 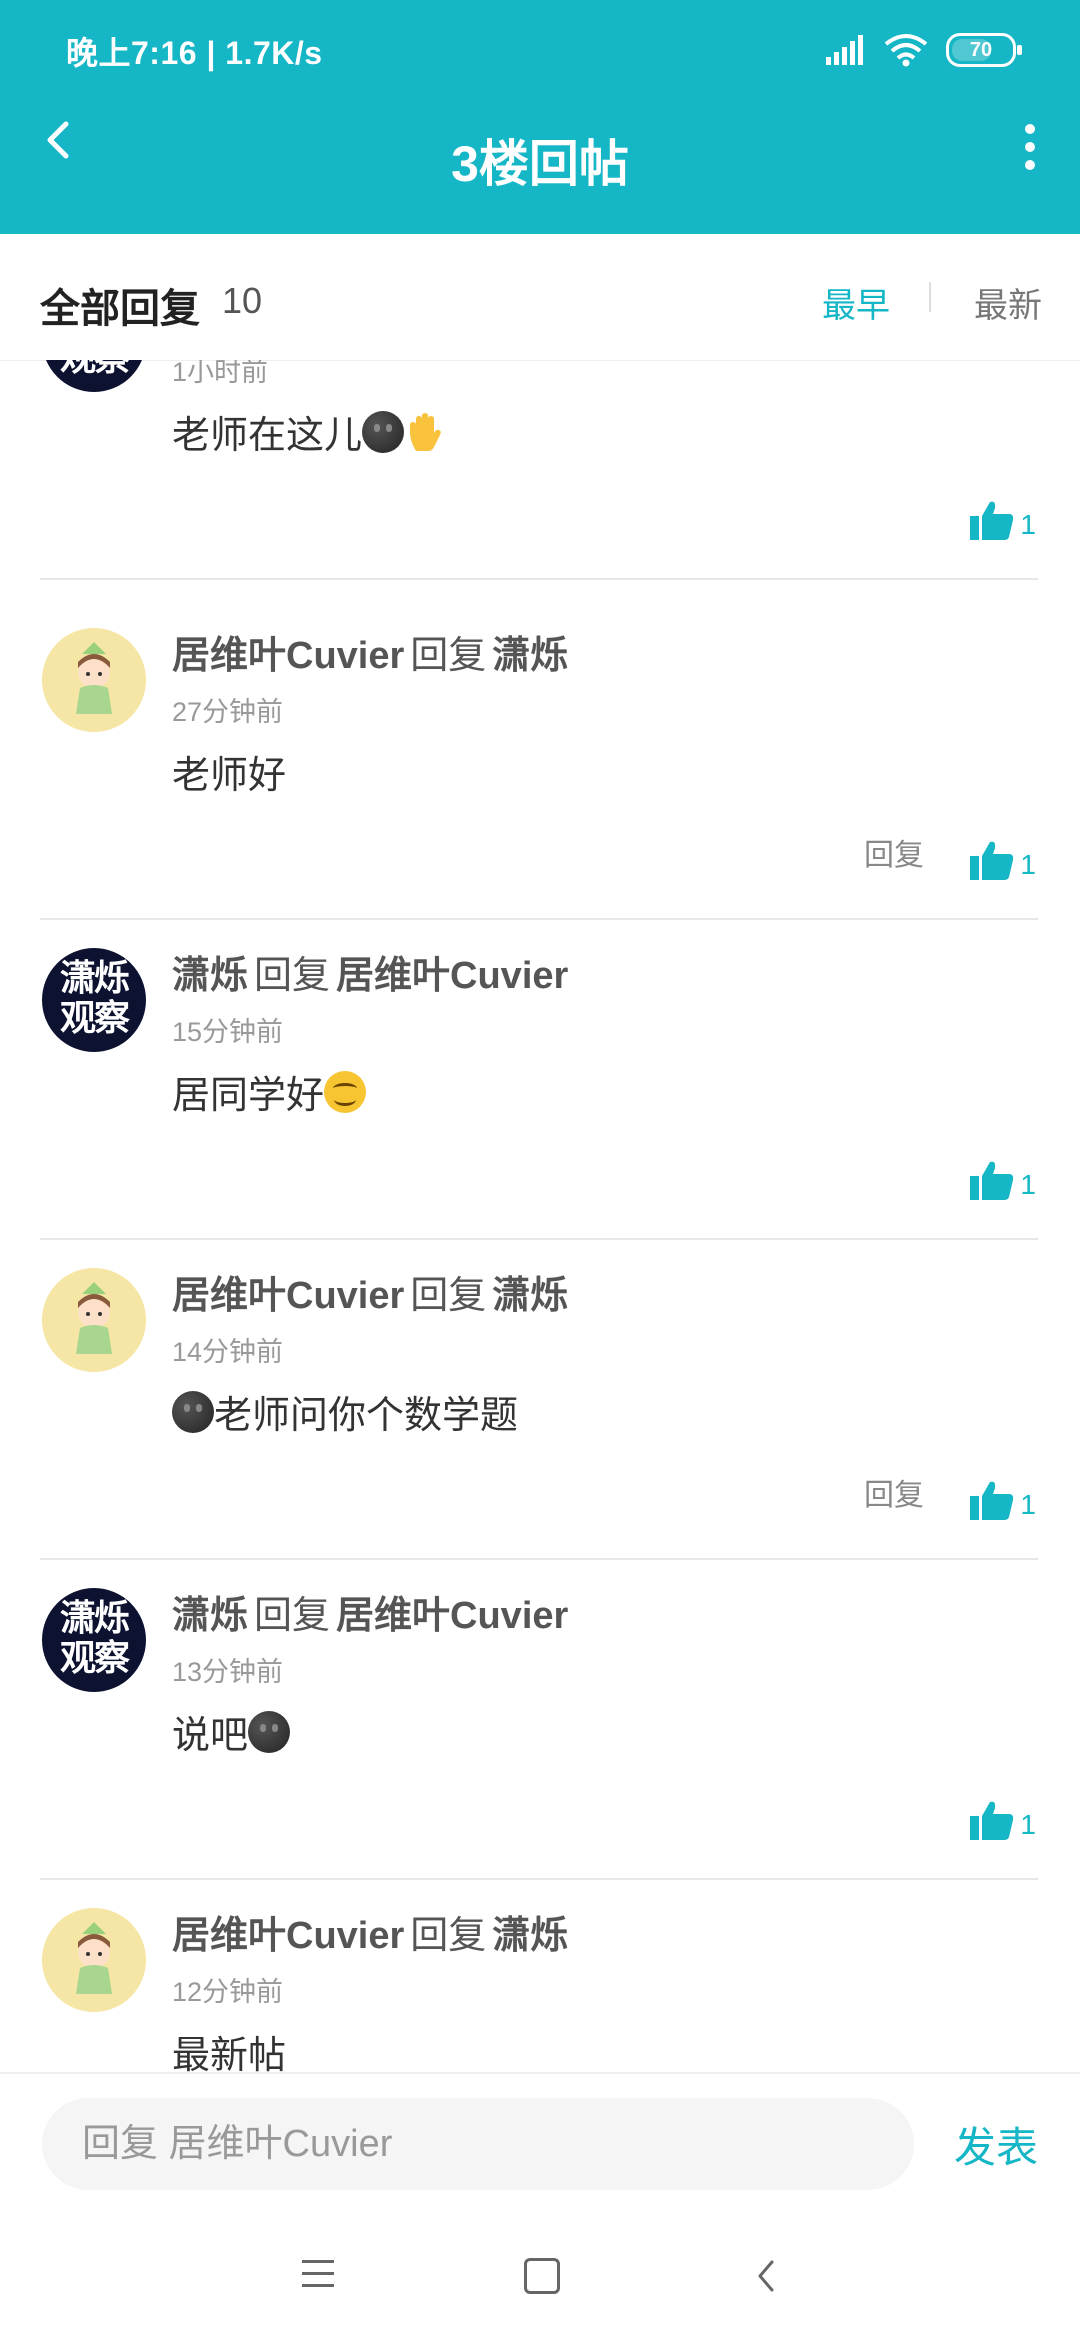 What do you see at coordinates (906, 50) in the screenshot?
I see `wifi-icon` at bounding box center [906, 50].